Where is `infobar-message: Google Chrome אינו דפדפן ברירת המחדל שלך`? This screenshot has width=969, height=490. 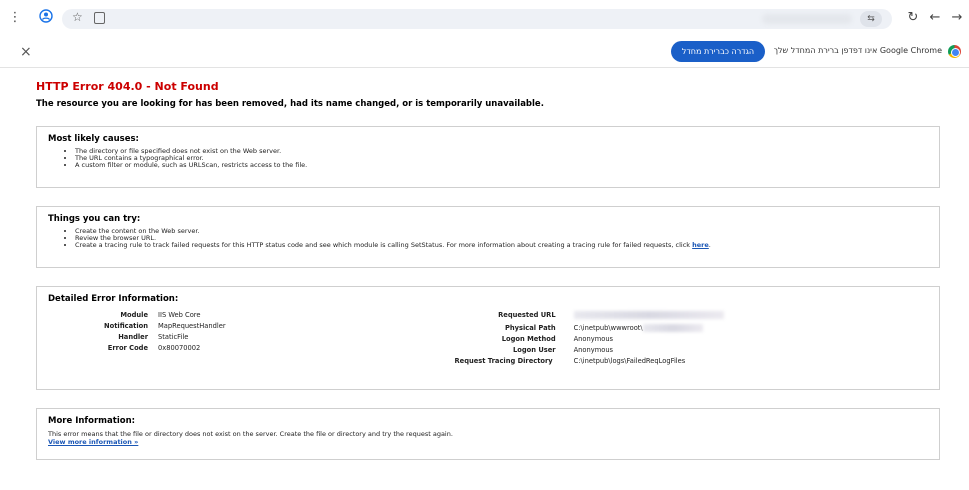 infobar-message: Google Chrome אינו דפדפן ברירת המחדל שלך is located at coordinates (857, 50).